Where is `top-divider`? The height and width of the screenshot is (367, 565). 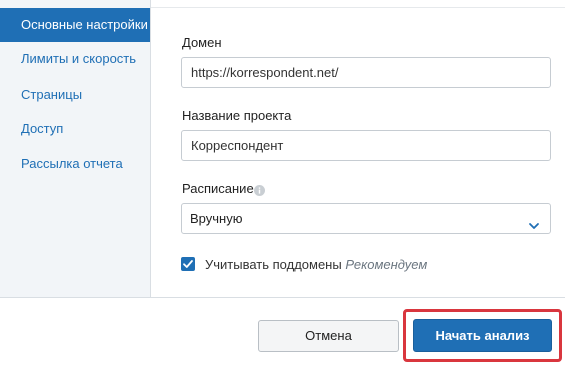 top-divider is located at coordinates (358, 4).